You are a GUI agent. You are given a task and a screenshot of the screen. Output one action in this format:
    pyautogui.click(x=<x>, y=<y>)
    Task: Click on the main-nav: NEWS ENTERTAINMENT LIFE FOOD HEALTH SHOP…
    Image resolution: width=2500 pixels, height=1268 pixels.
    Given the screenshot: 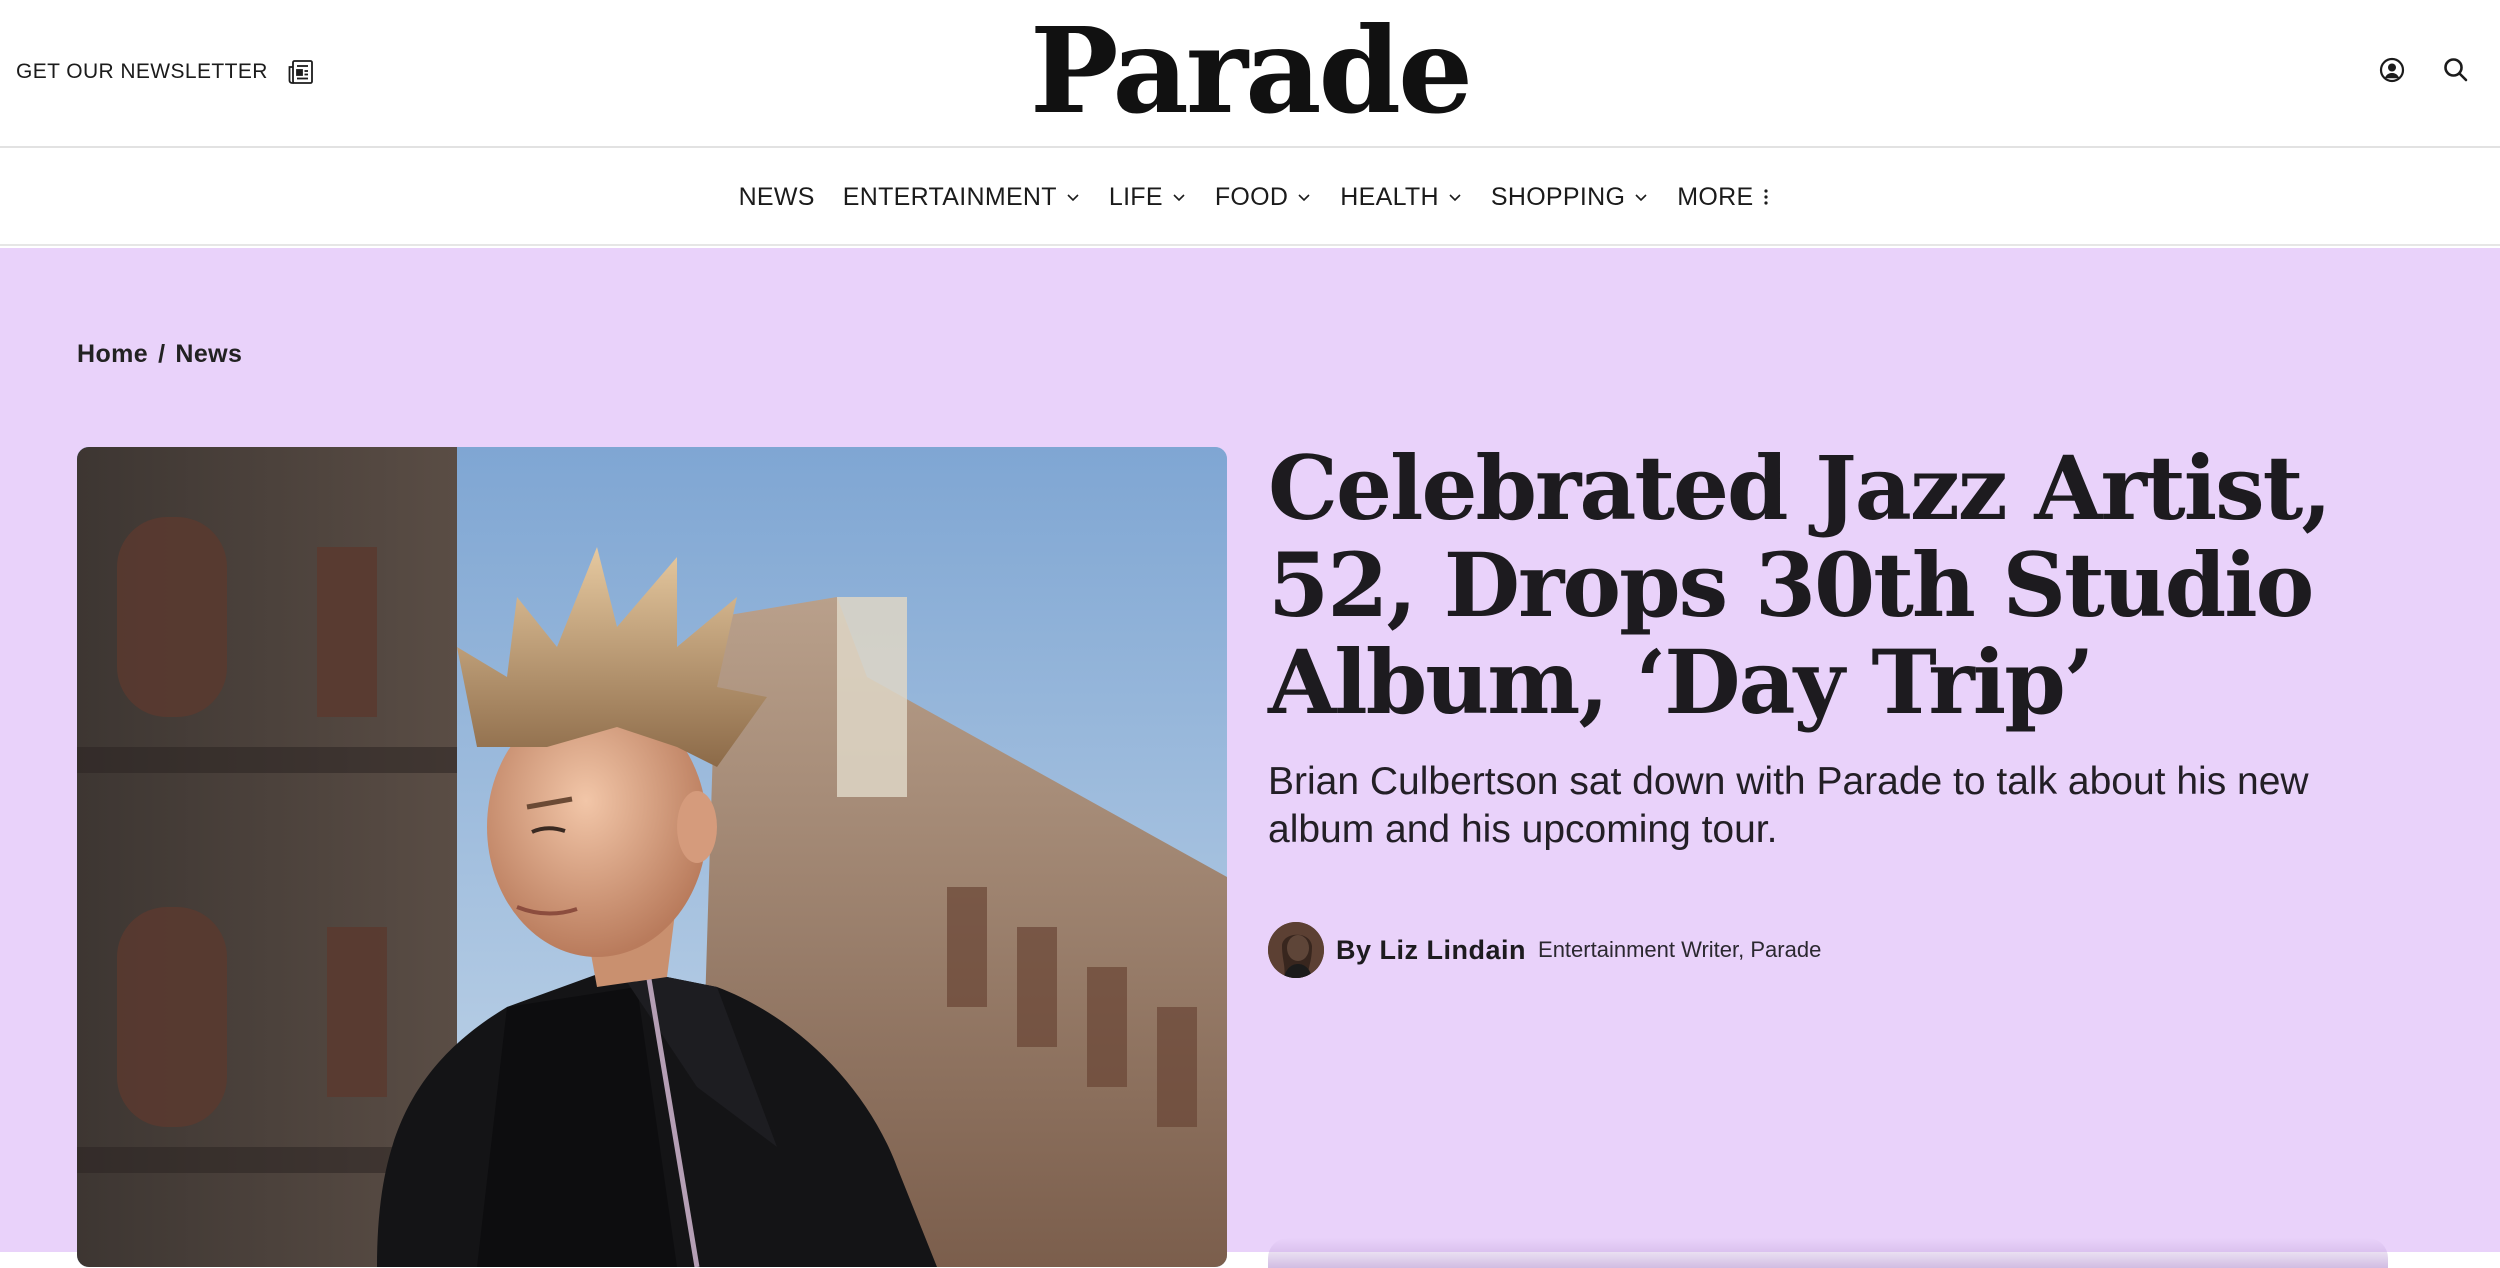 What is the action you would take?
    pyautogui.click(x=1250, y=198)
    